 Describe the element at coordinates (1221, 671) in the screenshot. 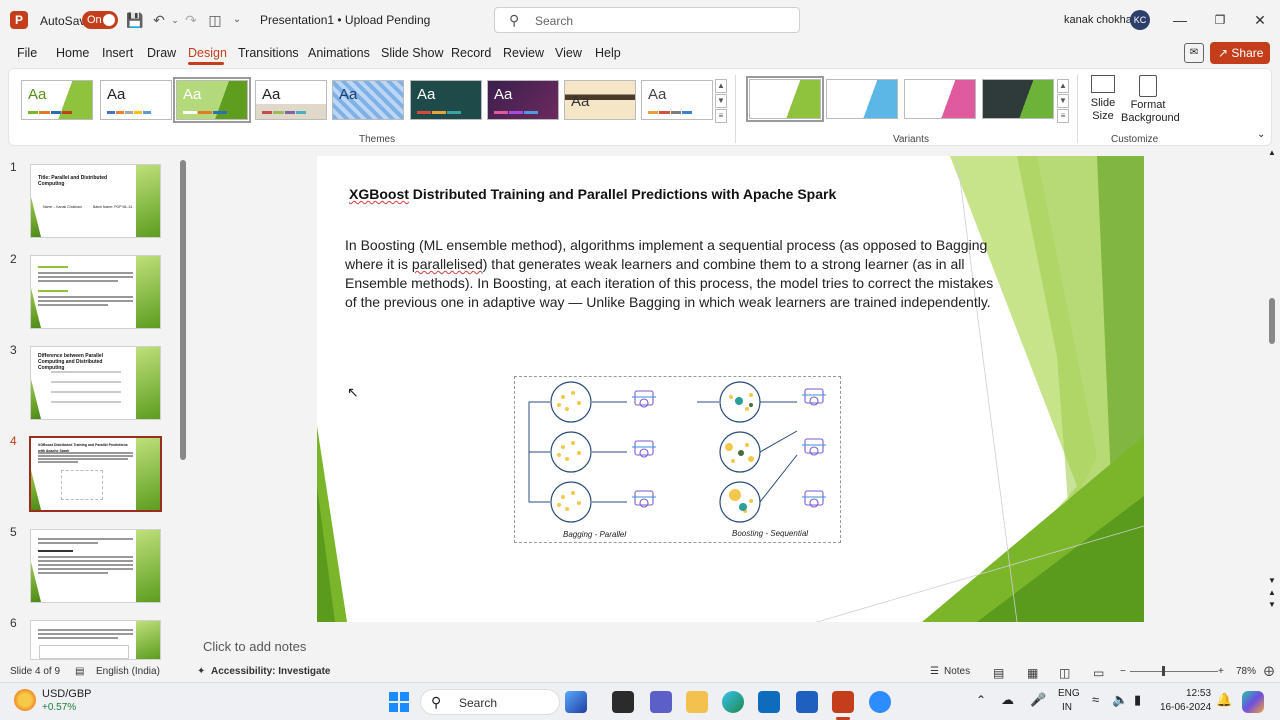

I see `zoom-in-icon: +` at that location.